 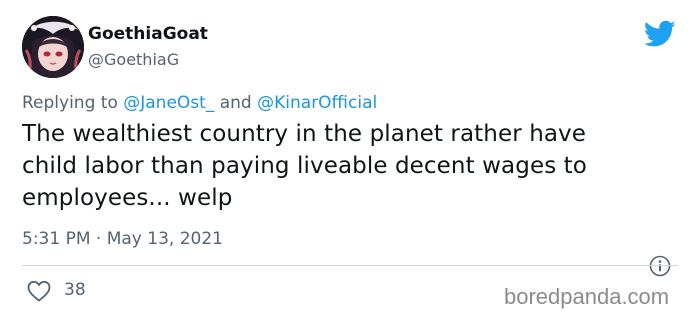 I want to click on author-handle: @GoethiaG, so click(x=133, y=59).